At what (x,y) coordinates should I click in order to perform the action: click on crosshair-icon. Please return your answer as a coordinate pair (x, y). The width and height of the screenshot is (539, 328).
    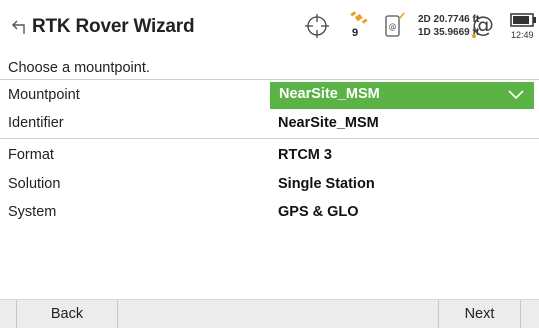
    Looking at the image, I should click on (317, 26).